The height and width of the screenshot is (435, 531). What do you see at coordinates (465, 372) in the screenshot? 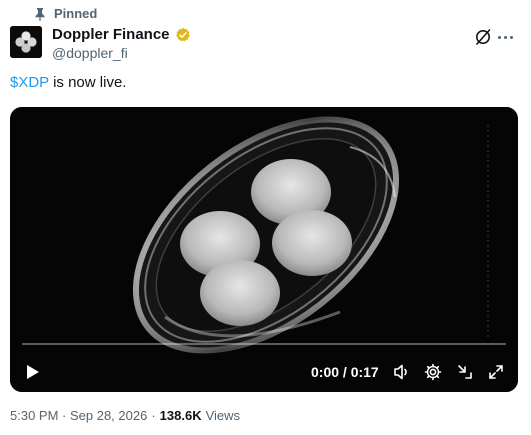
I see `minimize-icon` at bounding box center [465, 372].